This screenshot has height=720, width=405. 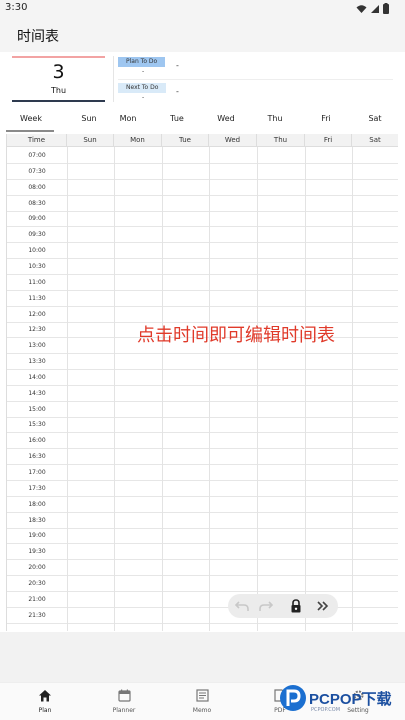 What do you see at coordinates (37, 504) in the screenshot?
I see `time-label: 18:00` at bounding box center [37, 504].